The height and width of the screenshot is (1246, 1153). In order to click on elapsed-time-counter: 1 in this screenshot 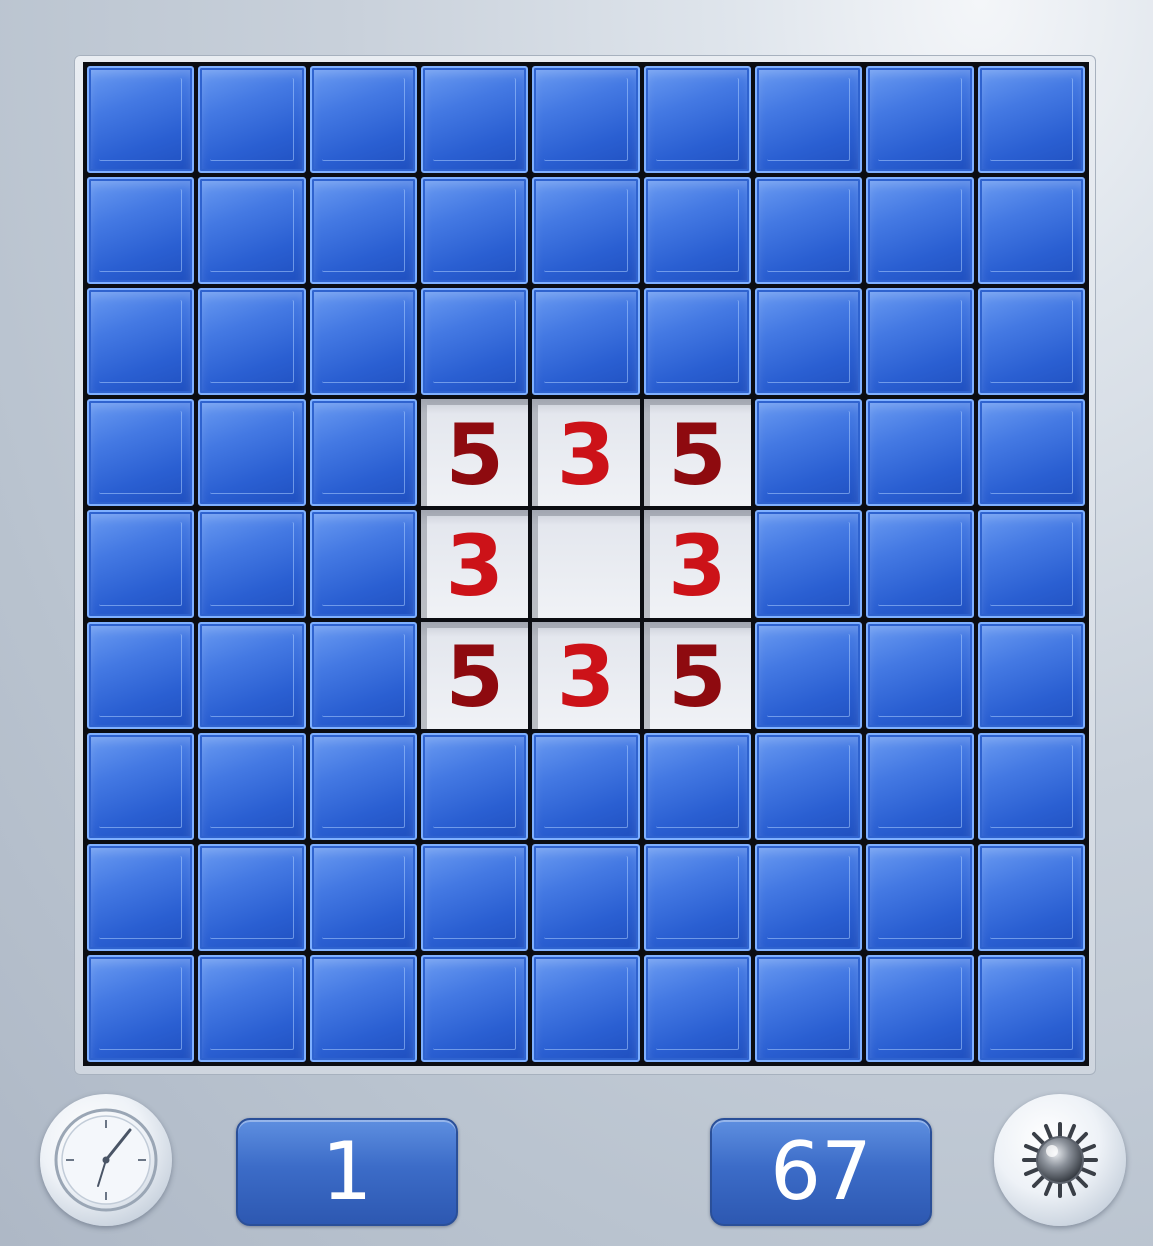, I will do `click(347, 1172)`.